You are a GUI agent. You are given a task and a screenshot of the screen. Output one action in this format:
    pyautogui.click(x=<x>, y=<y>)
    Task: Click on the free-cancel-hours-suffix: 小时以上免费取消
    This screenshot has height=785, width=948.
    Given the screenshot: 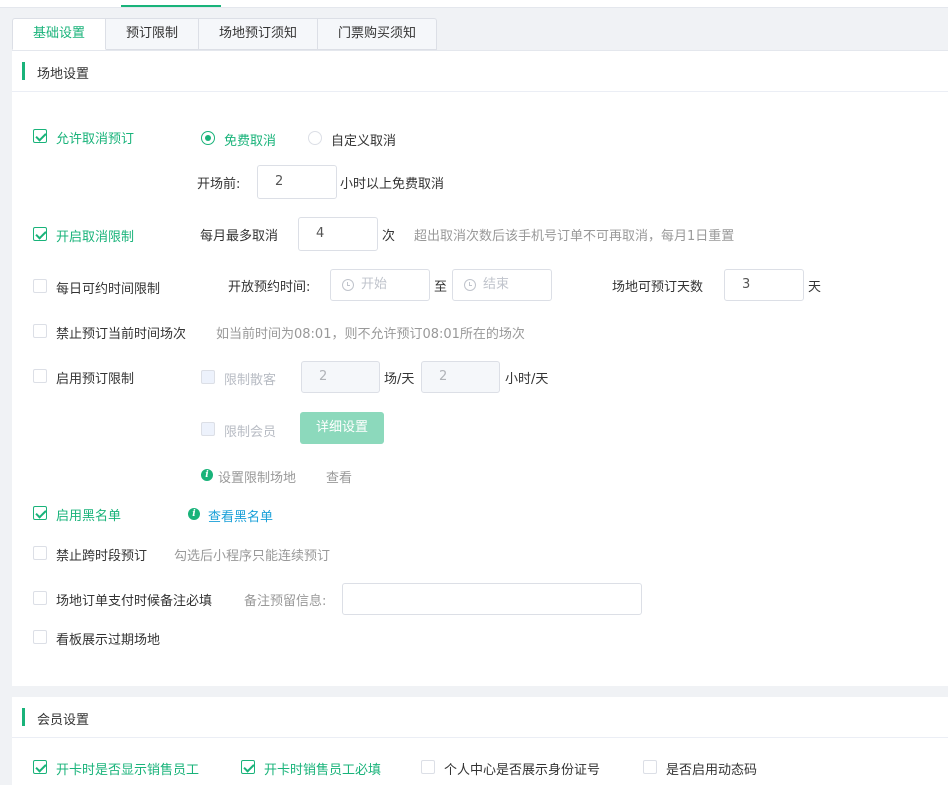 What is the action you would take?
    pyautogui.click(x=392, y=184)
    